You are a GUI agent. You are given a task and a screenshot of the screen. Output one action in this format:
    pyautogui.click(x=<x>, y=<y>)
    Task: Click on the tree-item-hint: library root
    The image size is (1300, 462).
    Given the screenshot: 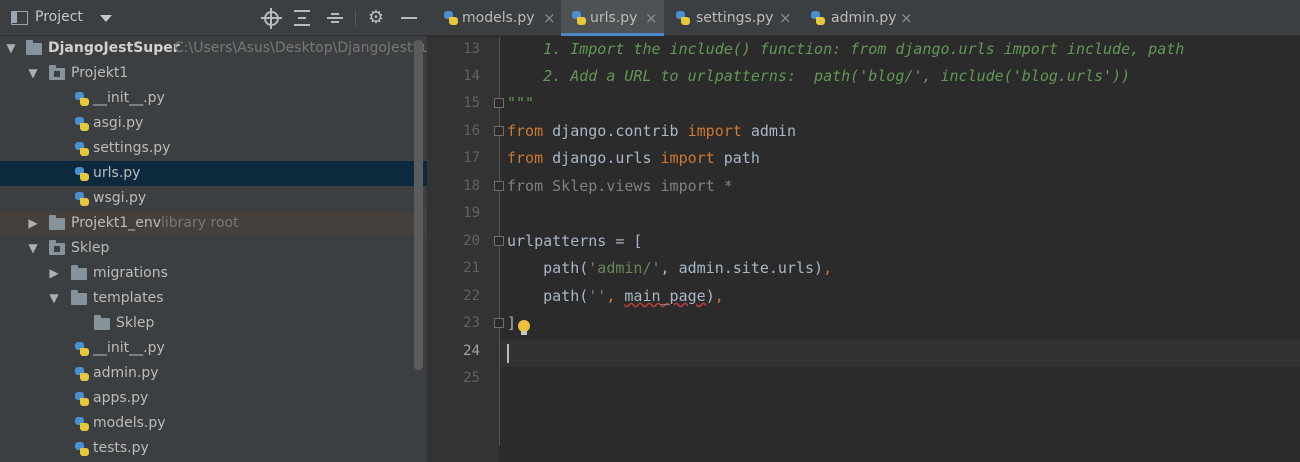 What is the action you would take?
    pyautogui.click(x=200, y=223)
    